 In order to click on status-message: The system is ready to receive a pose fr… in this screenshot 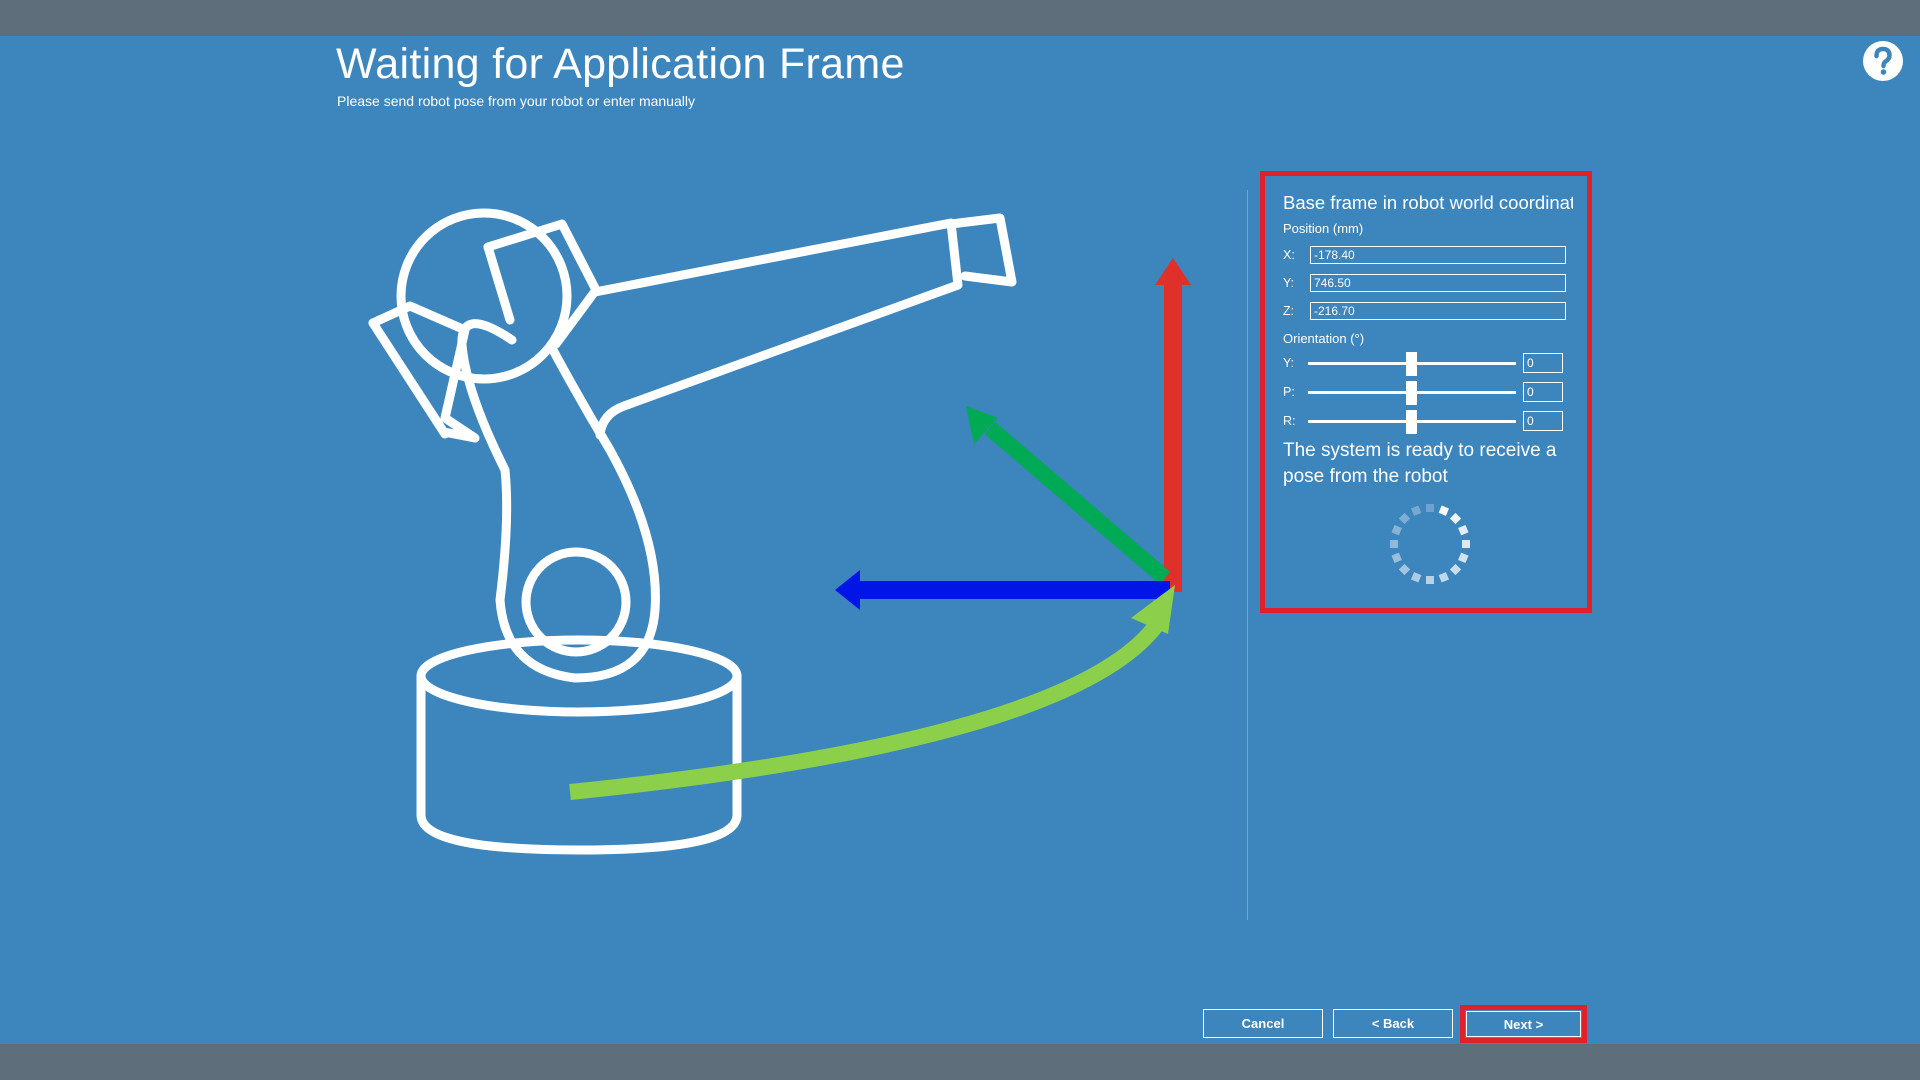, I will do `click(1420, 463)`.